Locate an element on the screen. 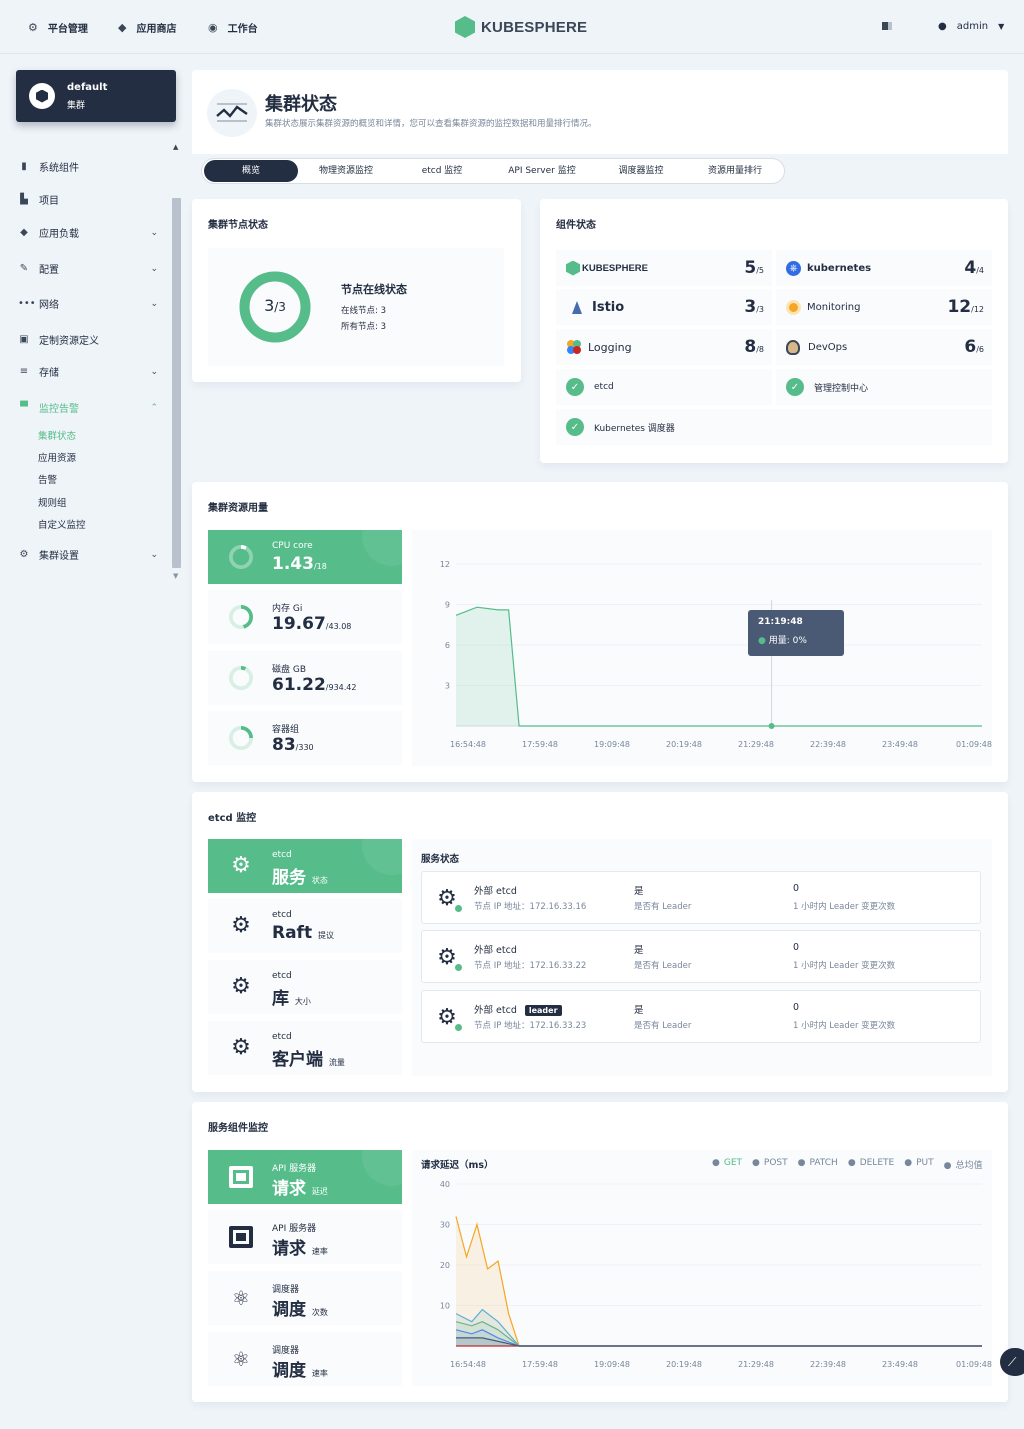 The height and width of the screenshot is (1429, 1024). tile-disk: 磁盘 GB 61.22/934.42 is located at coordinates (305, 678).